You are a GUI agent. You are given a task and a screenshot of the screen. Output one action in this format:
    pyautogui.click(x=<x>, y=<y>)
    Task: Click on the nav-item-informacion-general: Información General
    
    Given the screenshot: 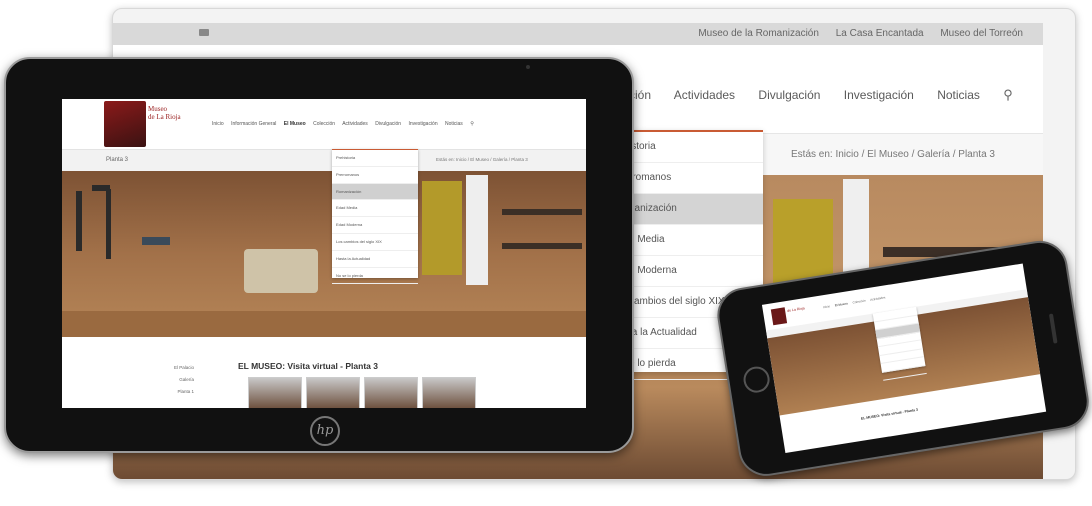 What is the action you would take?
    pyautogui.click(x=253, y=124)
    